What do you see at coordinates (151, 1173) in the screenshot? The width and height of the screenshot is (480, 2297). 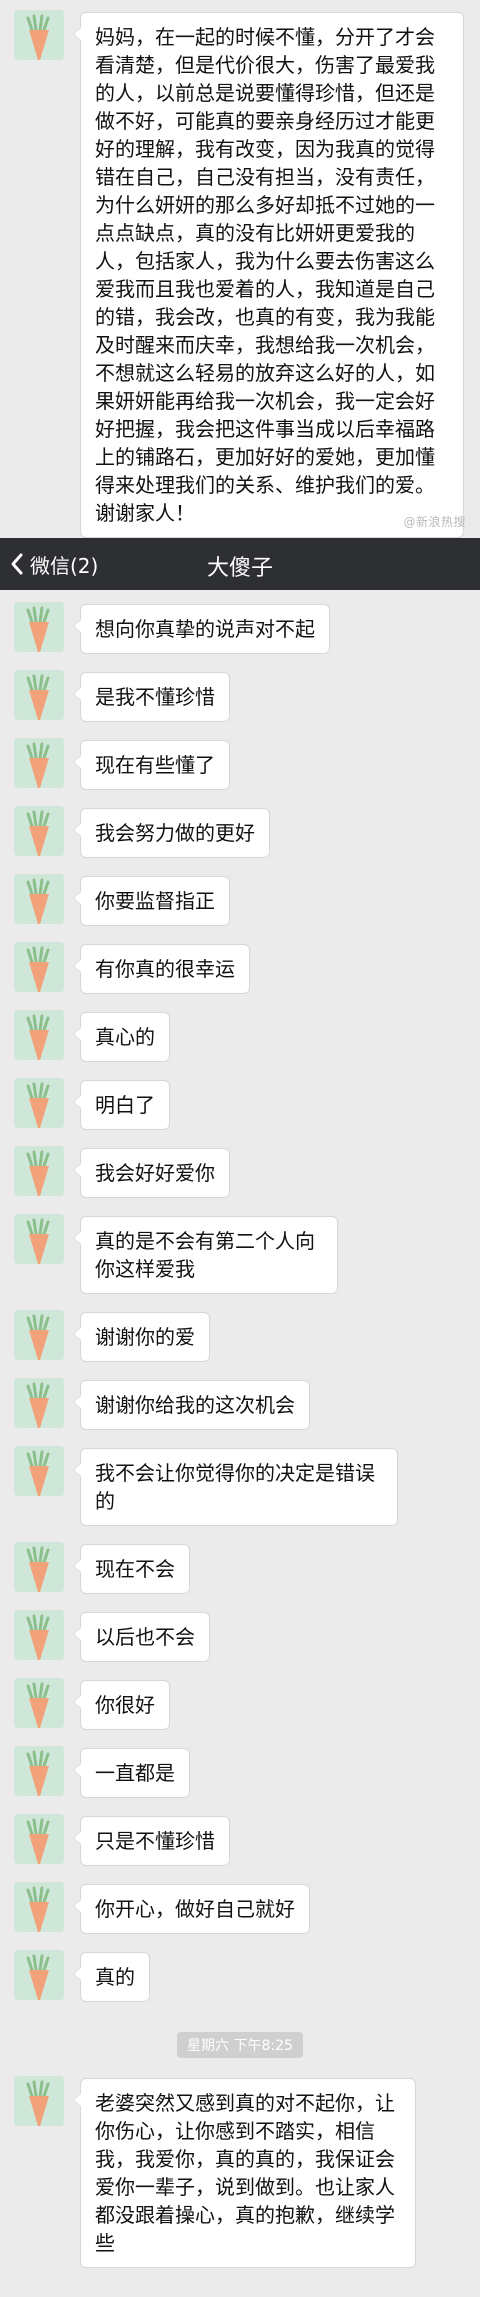 I see `message-bubble: 我会好好爱你` at bounding box center [151, 1173].